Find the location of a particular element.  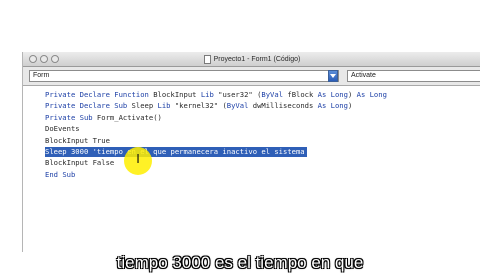

document-icon is located at coordinates (207, 59).